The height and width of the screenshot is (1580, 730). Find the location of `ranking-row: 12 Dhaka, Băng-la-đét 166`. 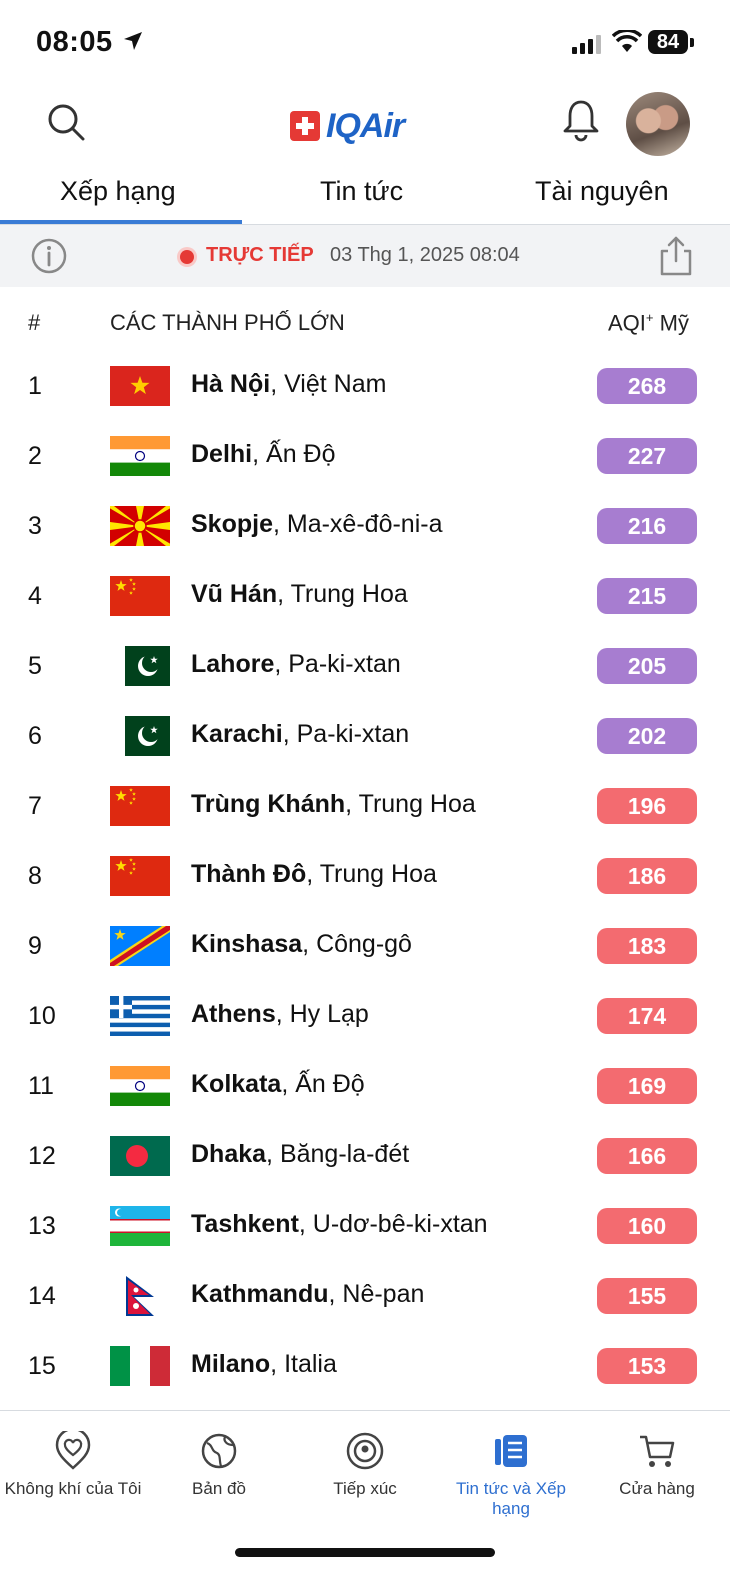

ranking-row: 12 Dhaka, Băng-la-đét 166 is located at coordinates (365, 1157).